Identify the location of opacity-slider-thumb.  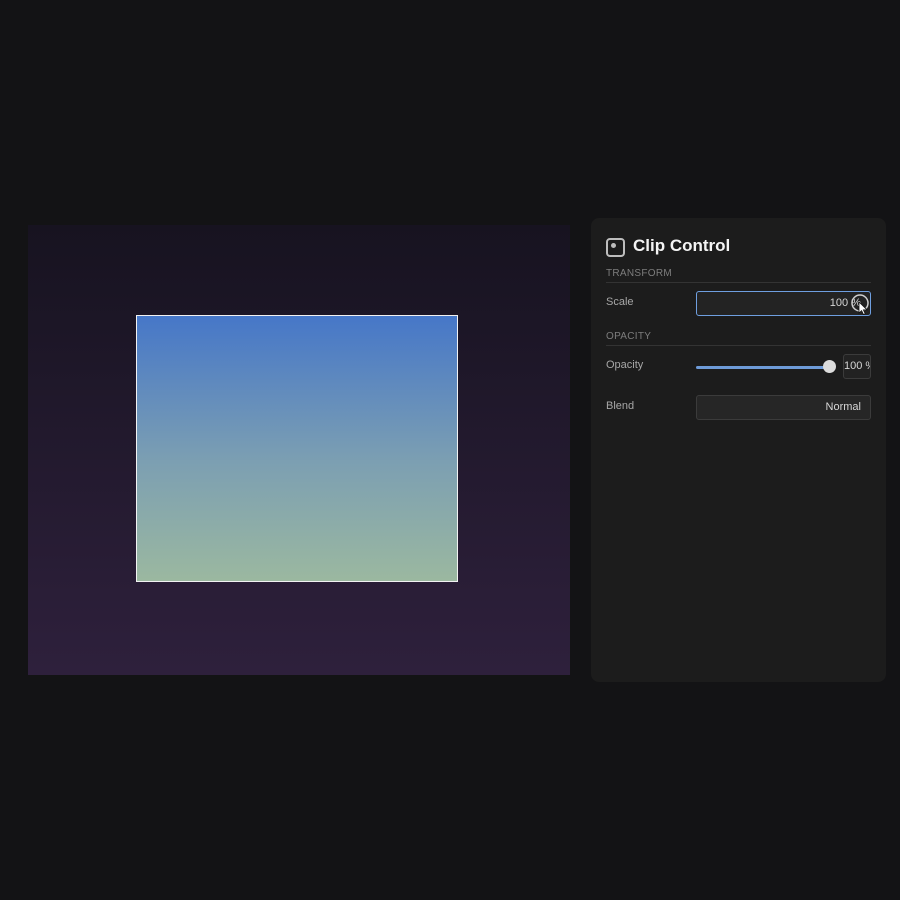
(829, 366).